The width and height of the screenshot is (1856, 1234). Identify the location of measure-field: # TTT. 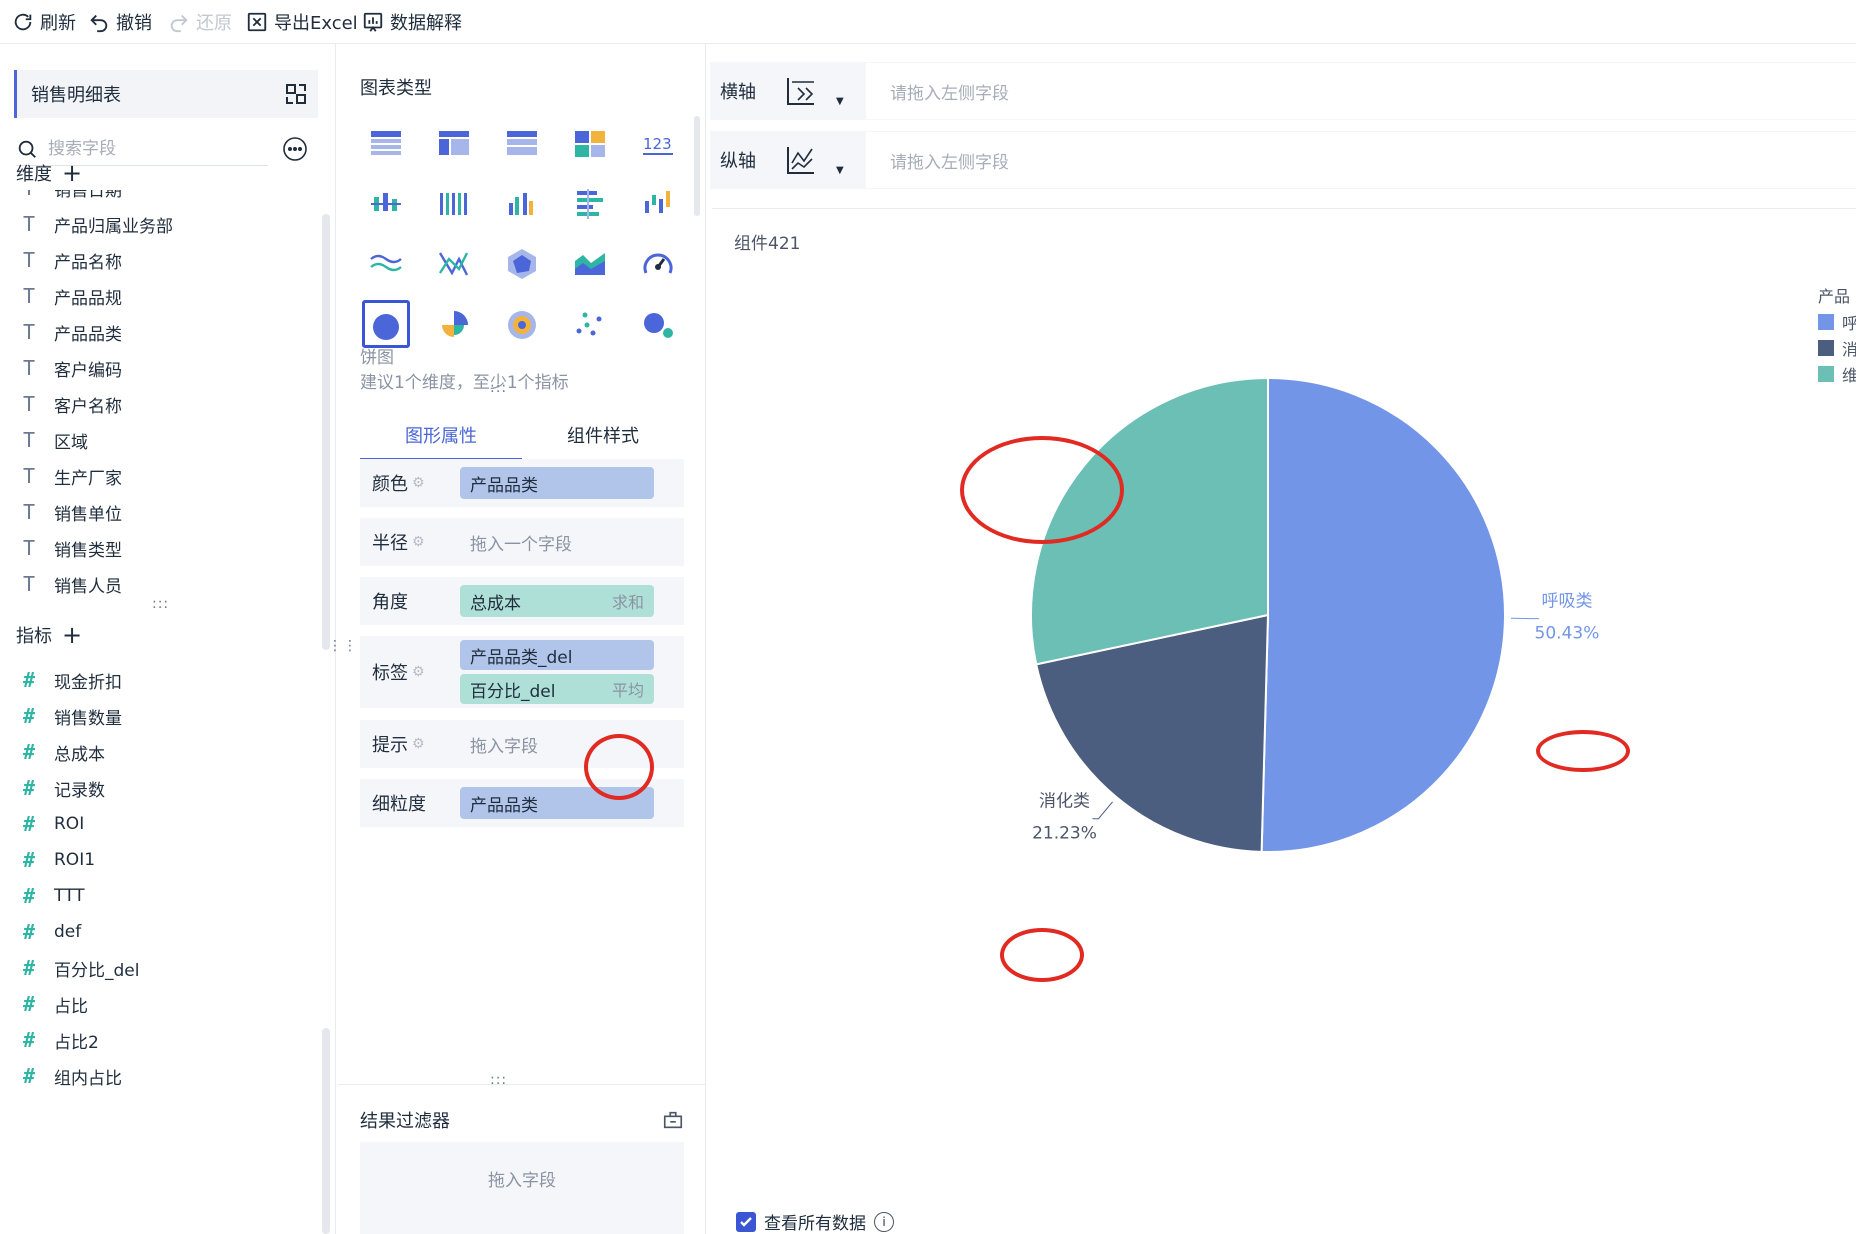
(164, 896).